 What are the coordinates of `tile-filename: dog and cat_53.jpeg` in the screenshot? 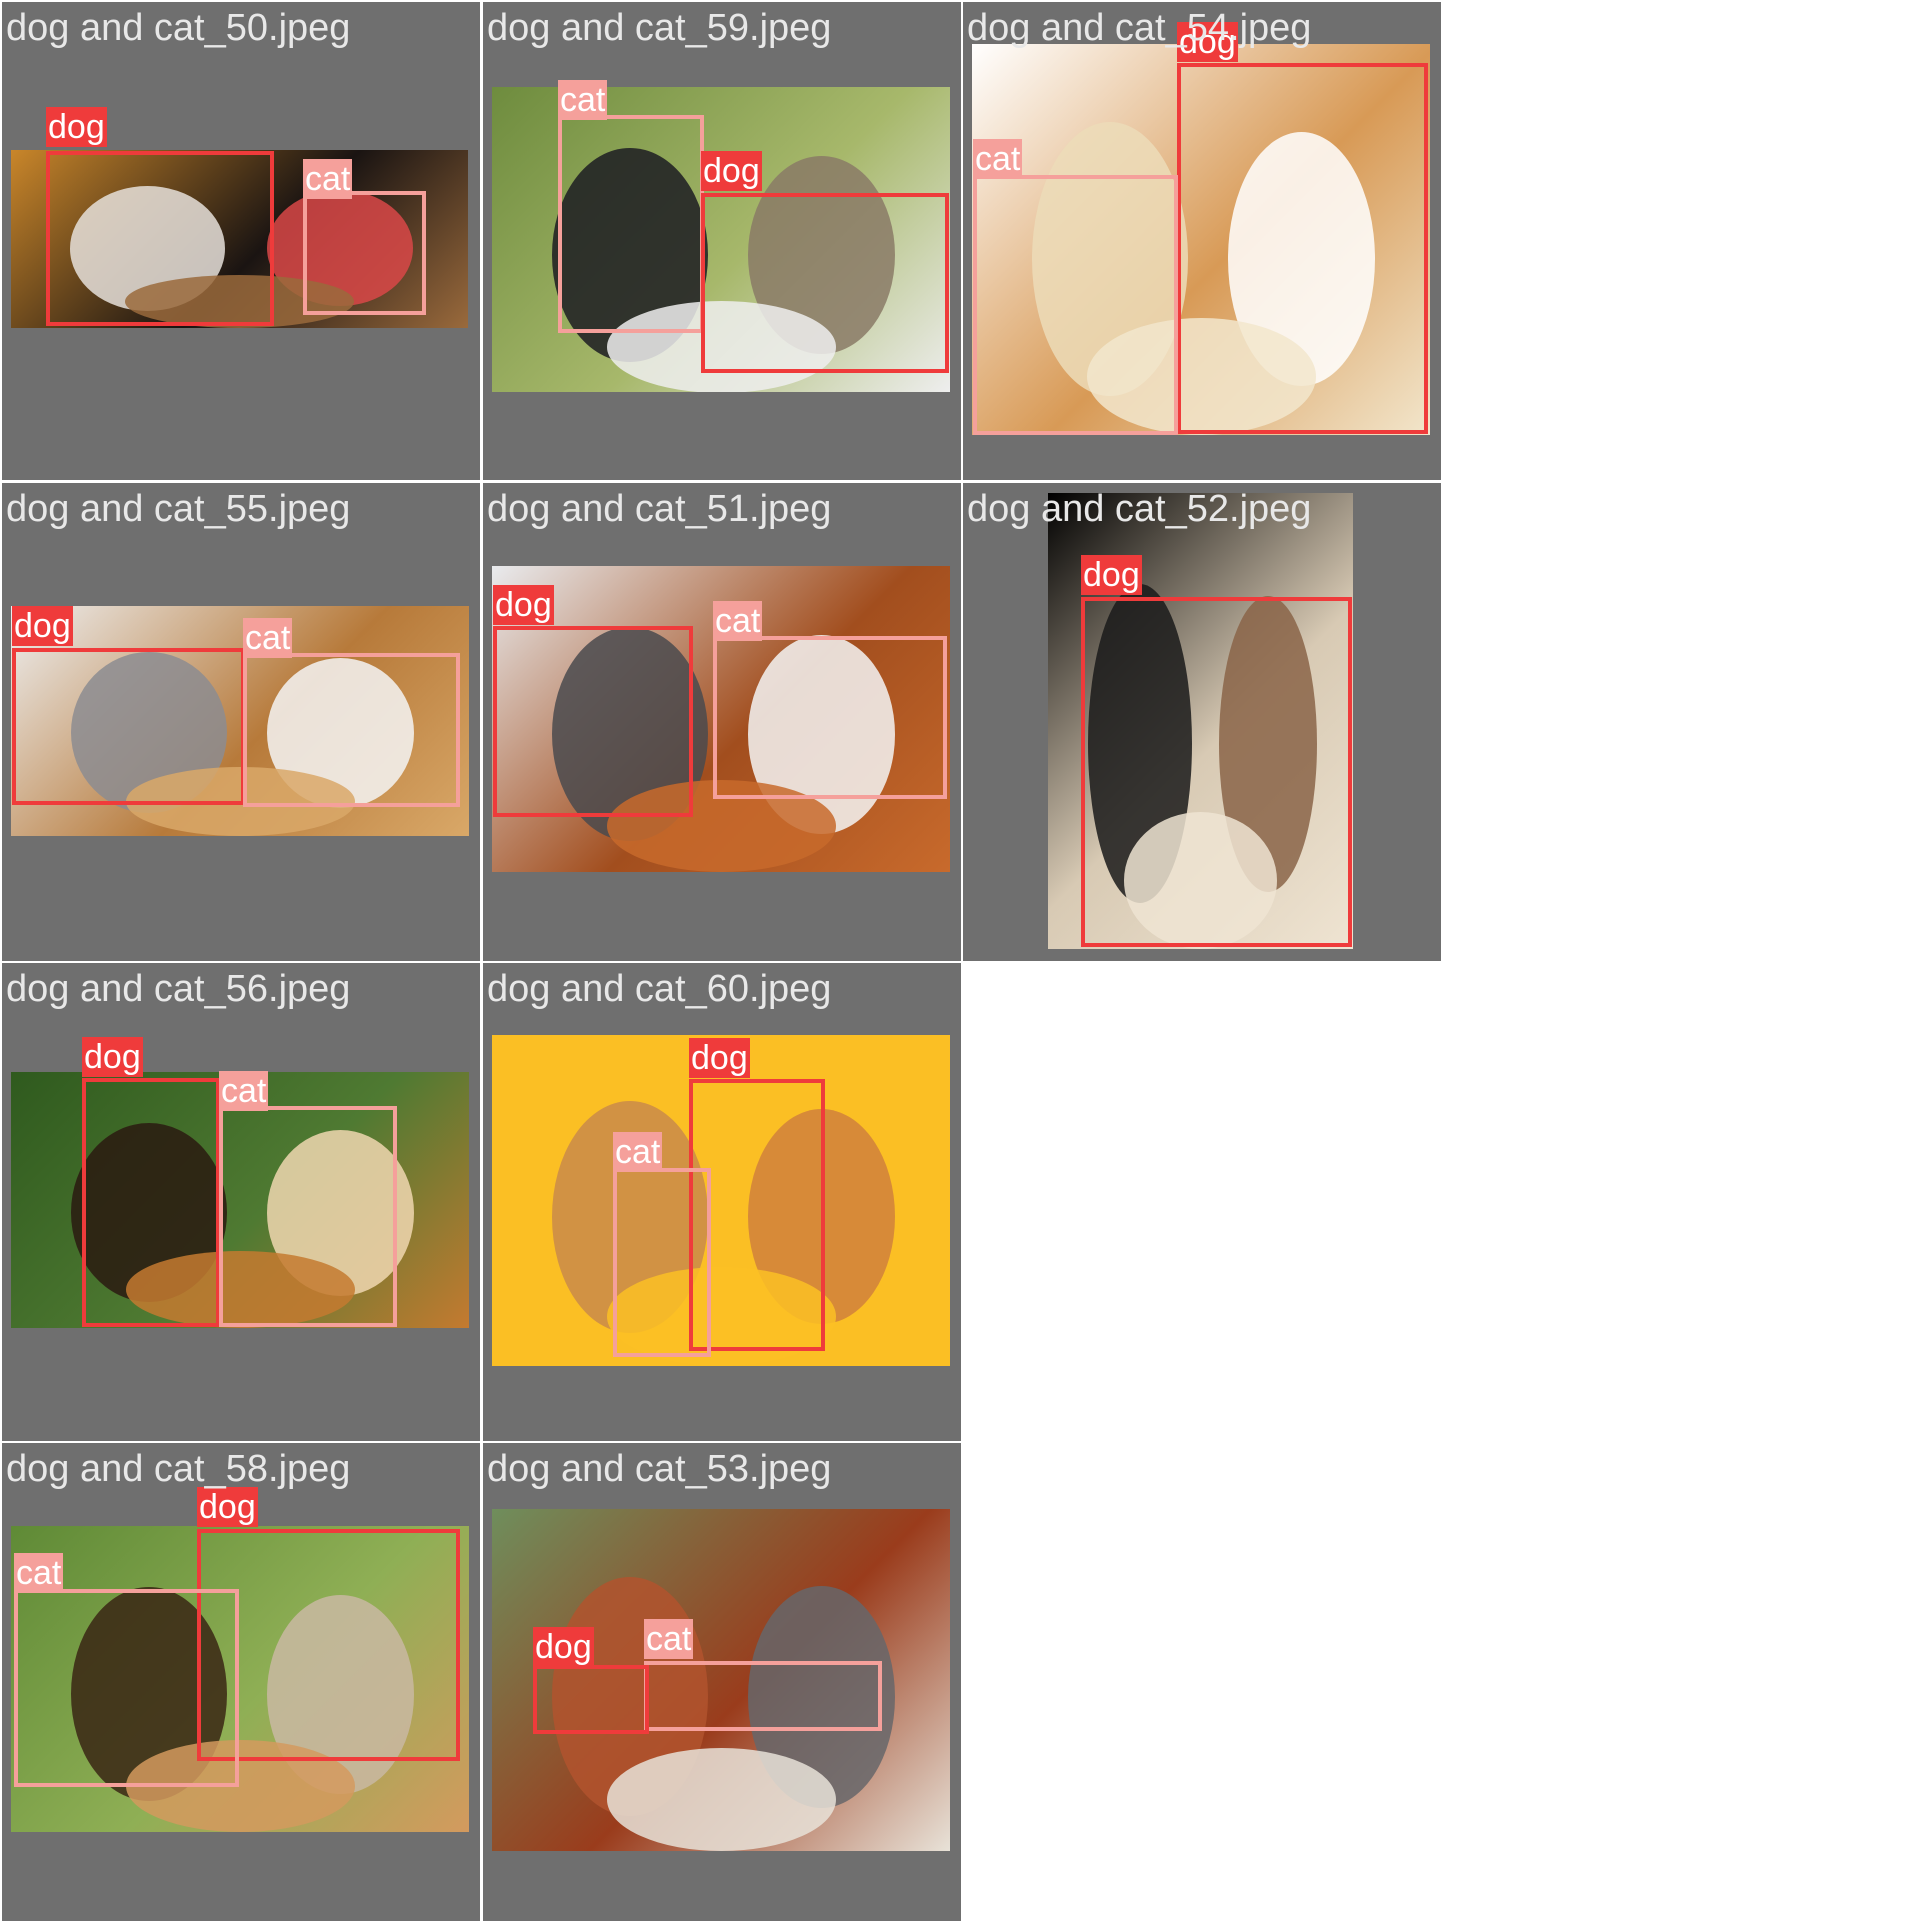 It's located at (659, 1469).